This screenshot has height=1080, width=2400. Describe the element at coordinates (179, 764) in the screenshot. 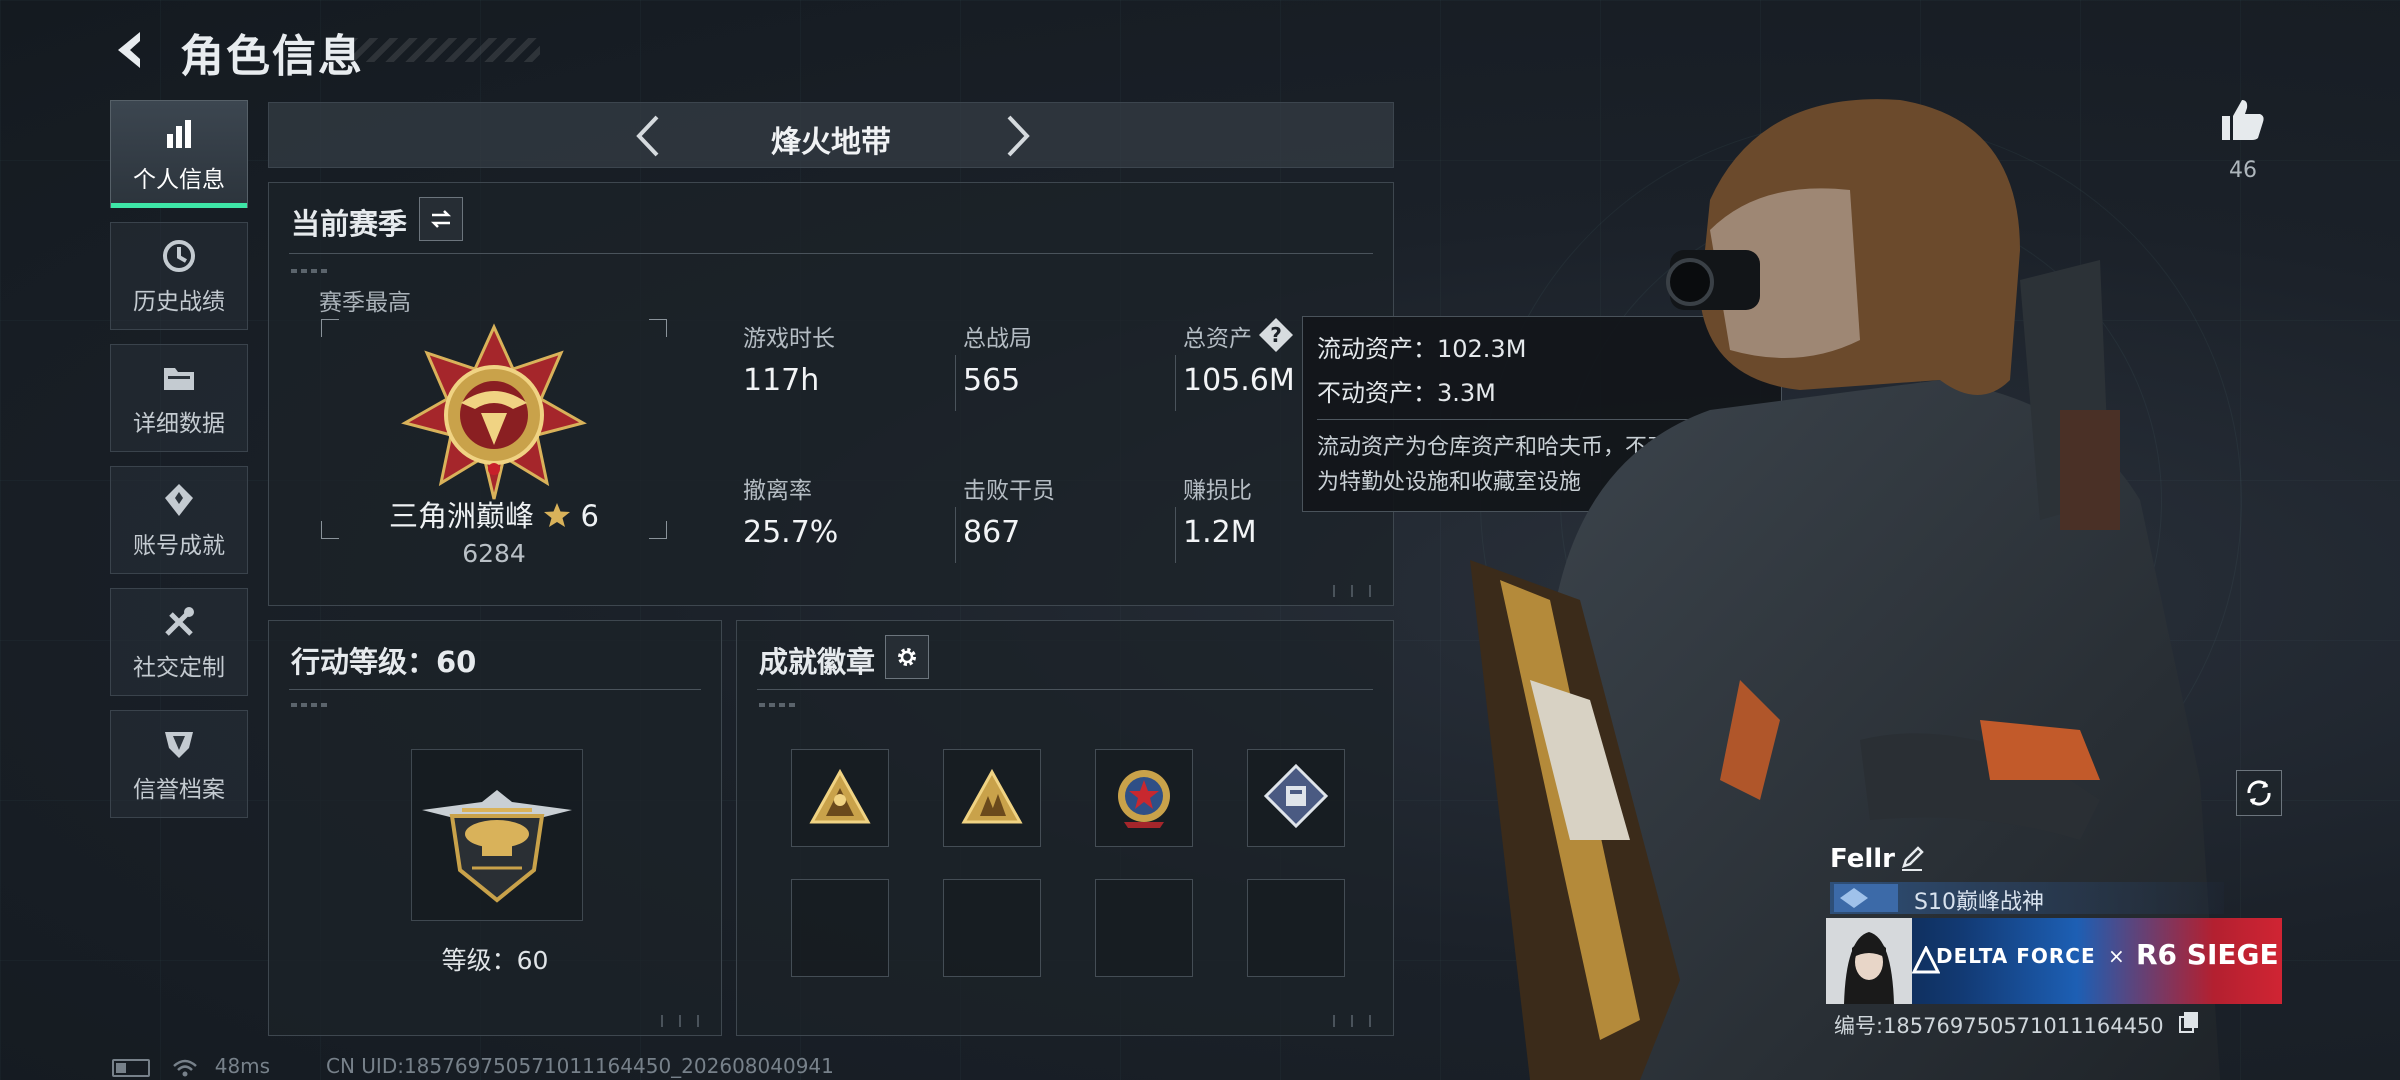

I see `sidebar-item-reputation: 信誉档案` at that location.